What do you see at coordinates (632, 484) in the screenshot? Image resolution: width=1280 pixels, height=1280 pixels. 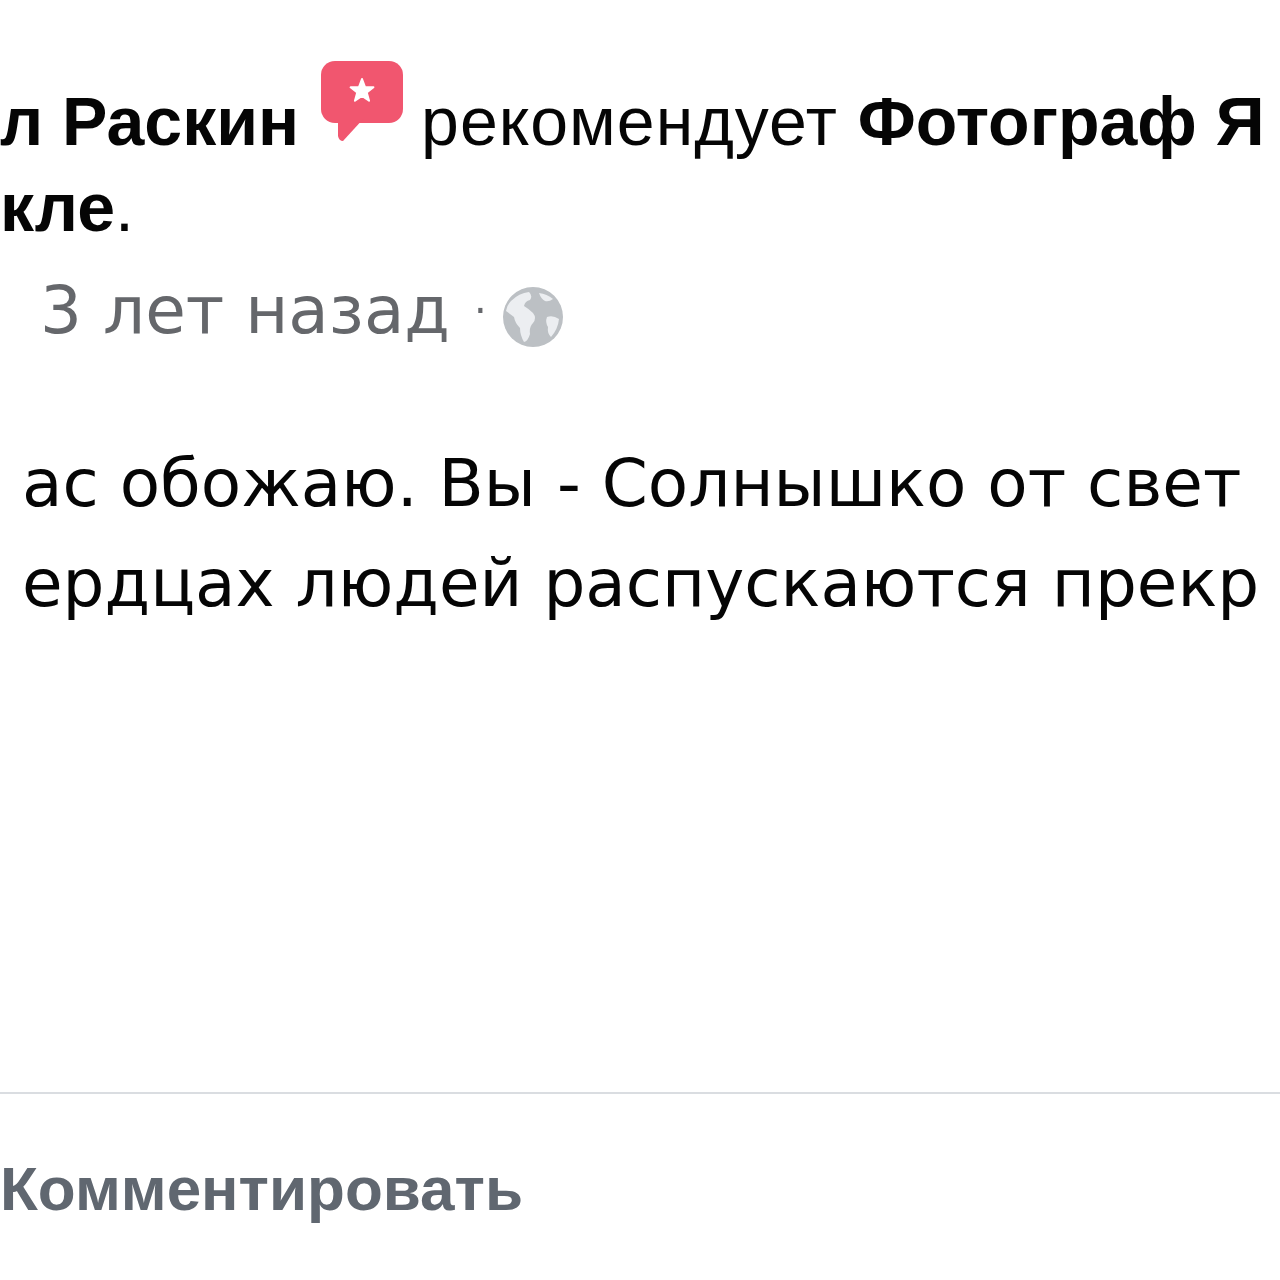 I see `post-text: ас обожаю. Вы - Солнышко от свет` at bounding box center [632, 484].